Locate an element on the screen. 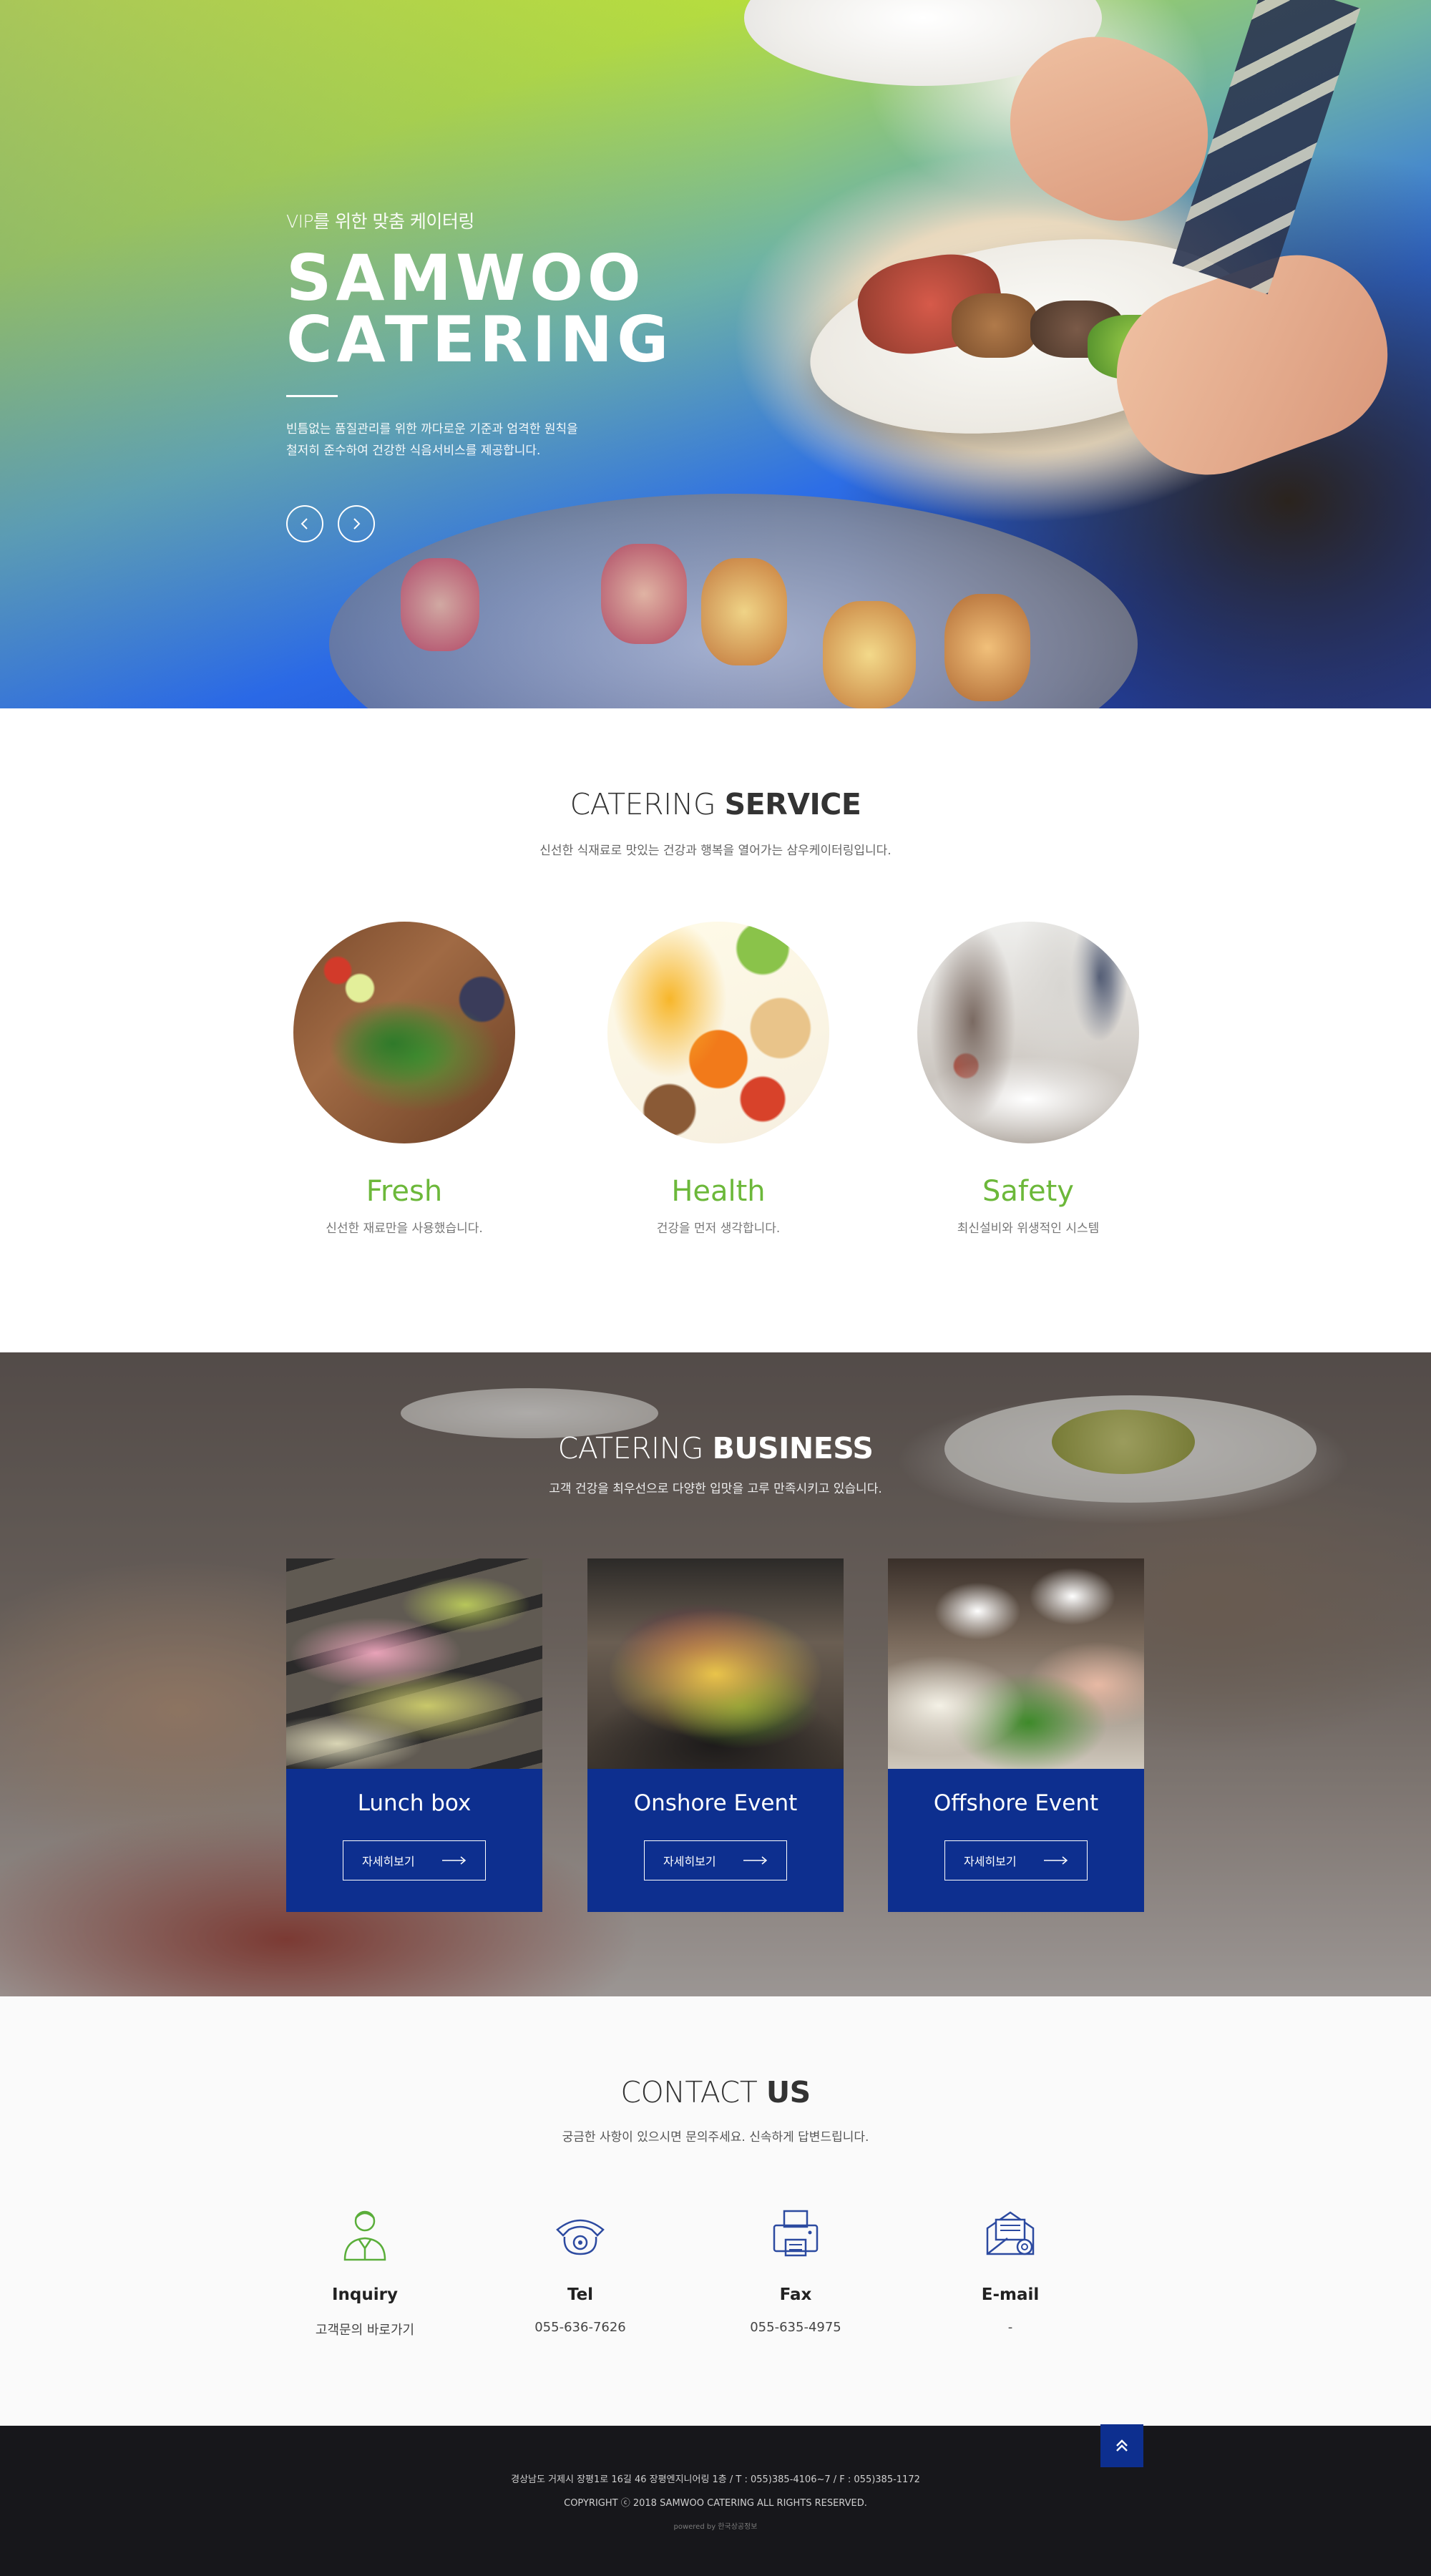  section-title: CATERING BUSINESS is located at coordinates (715, 1448).